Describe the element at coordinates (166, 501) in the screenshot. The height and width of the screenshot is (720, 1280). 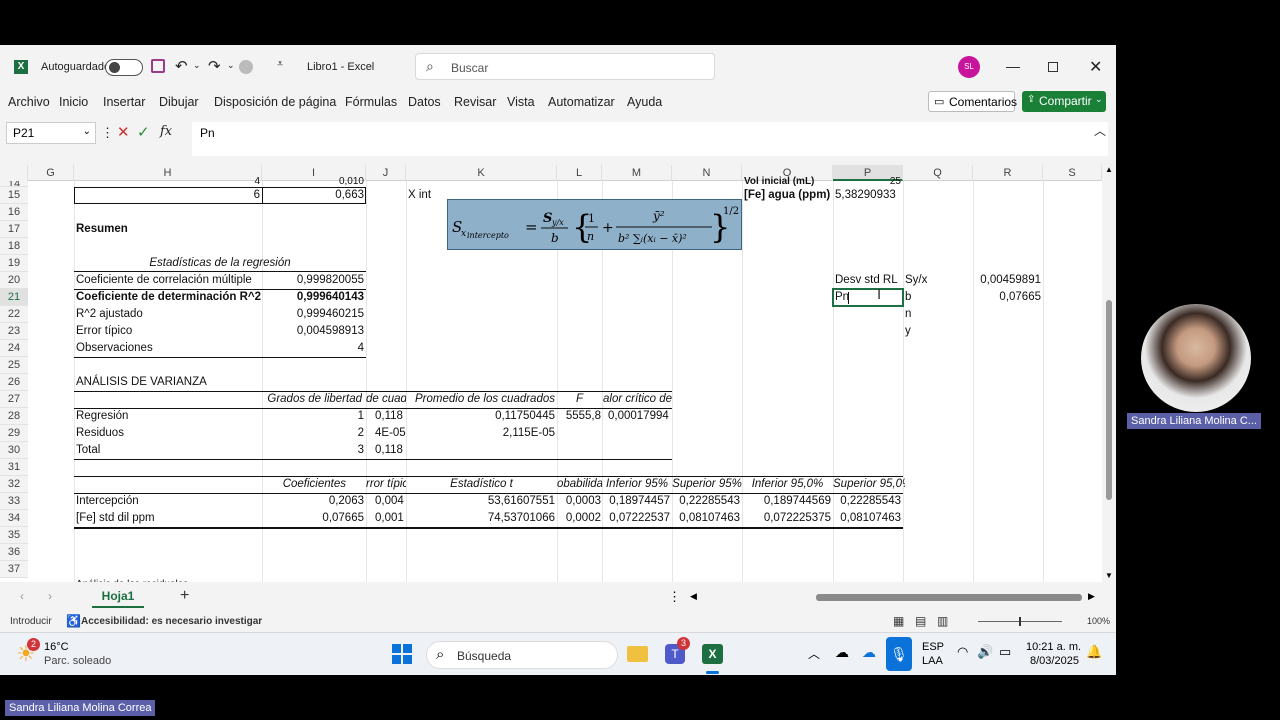
I see `coef-row-label: Intercepción` at that location.